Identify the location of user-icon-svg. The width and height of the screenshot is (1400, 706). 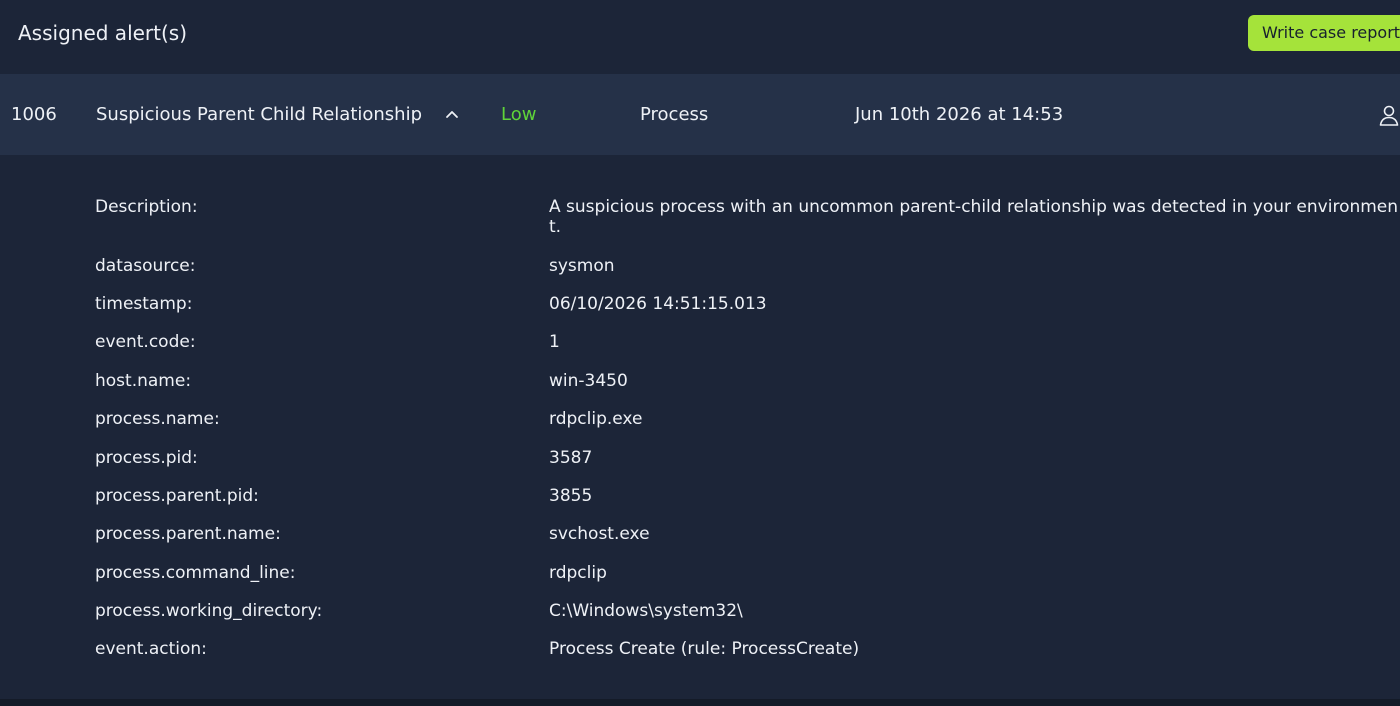
(1389, 115).